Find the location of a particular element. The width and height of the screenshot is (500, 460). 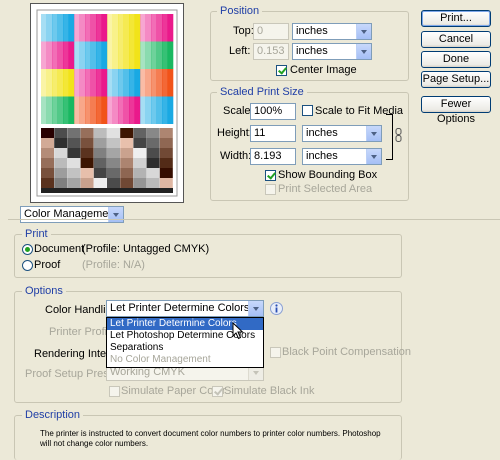

center-image-label: Center Image is located at coordinates (323, 70).